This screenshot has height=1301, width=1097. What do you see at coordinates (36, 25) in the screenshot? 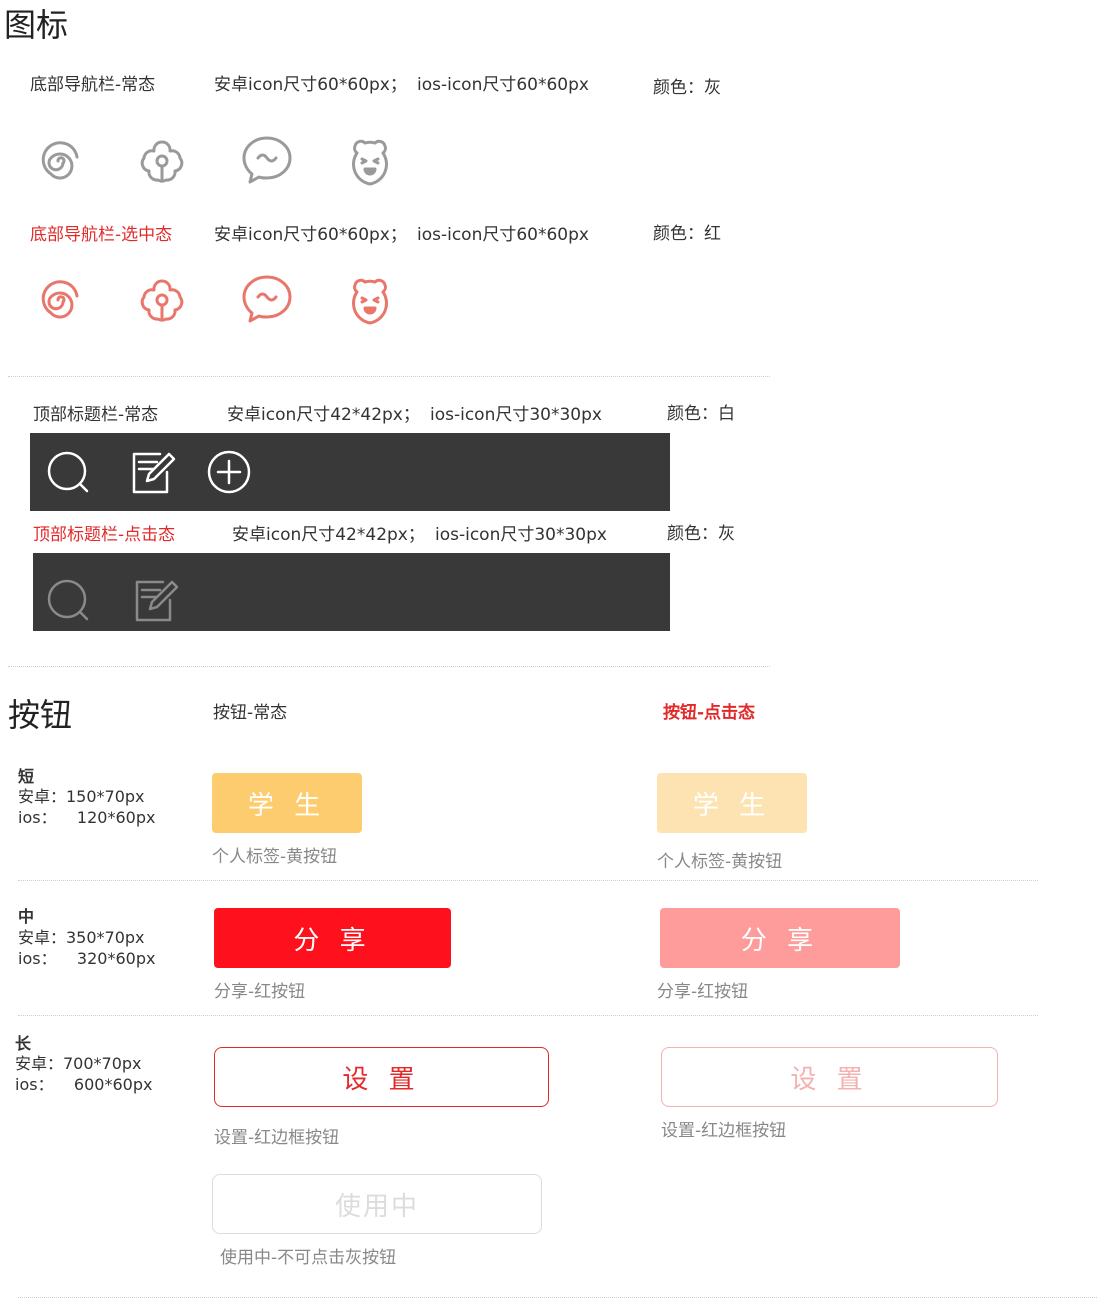
I see `icons-section-title: 图标` at bounding box center [36, 25].